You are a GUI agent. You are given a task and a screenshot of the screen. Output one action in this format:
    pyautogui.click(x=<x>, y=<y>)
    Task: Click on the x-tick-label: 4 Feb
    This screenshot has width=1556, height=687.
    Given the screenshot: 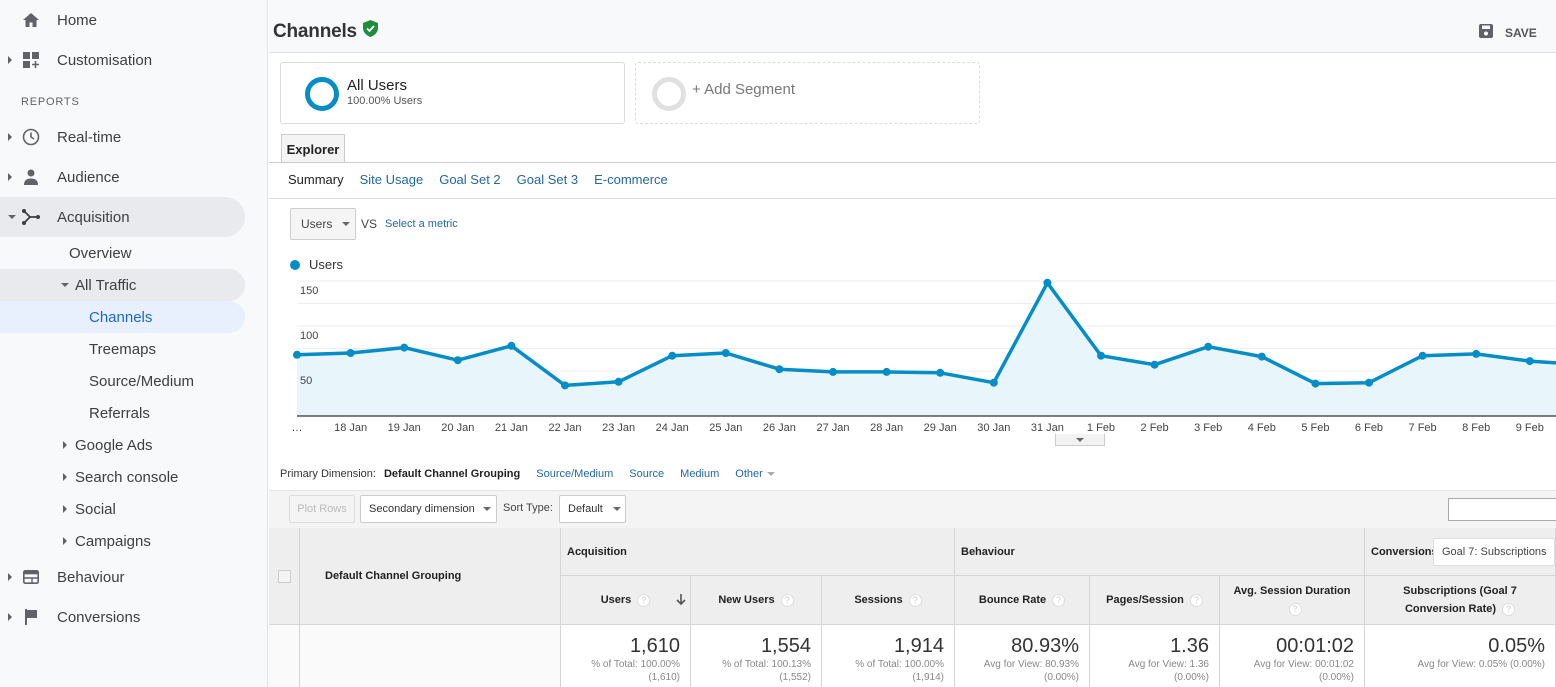 What is the action you would take?
    pyautogui.click(x=1262, y=428)
    